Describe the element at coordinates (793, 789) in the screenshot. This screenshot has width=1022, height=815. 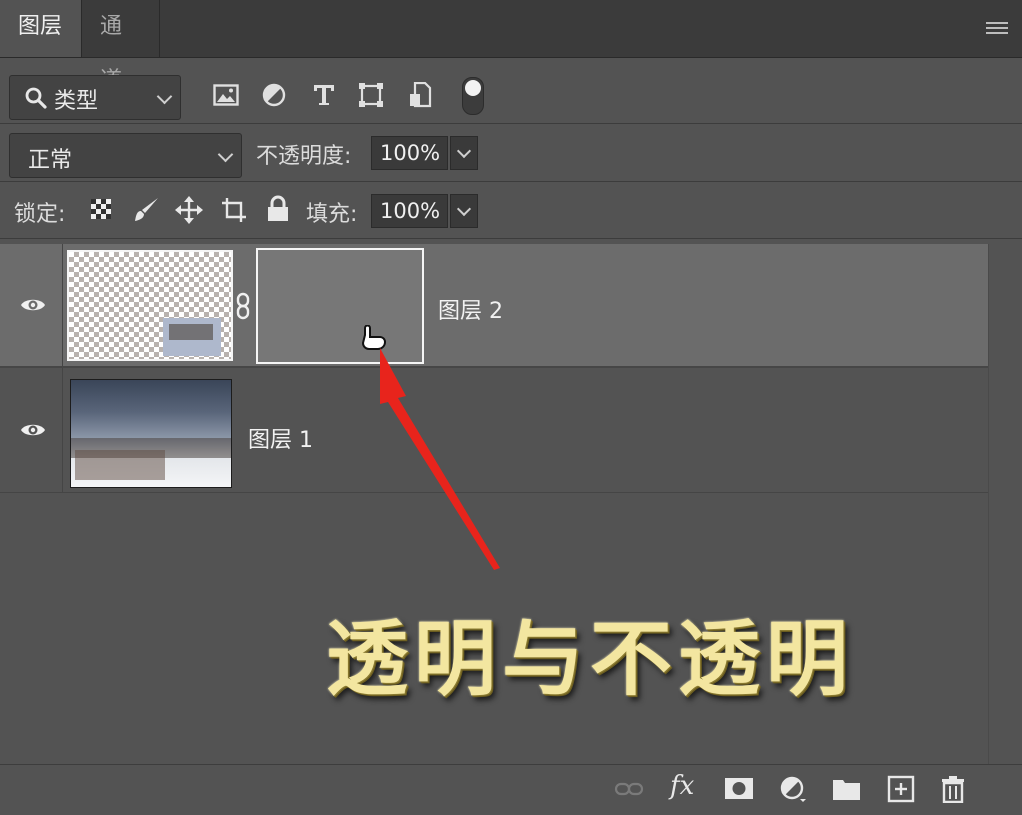
I see `adjustment-layer-icon` at that location.